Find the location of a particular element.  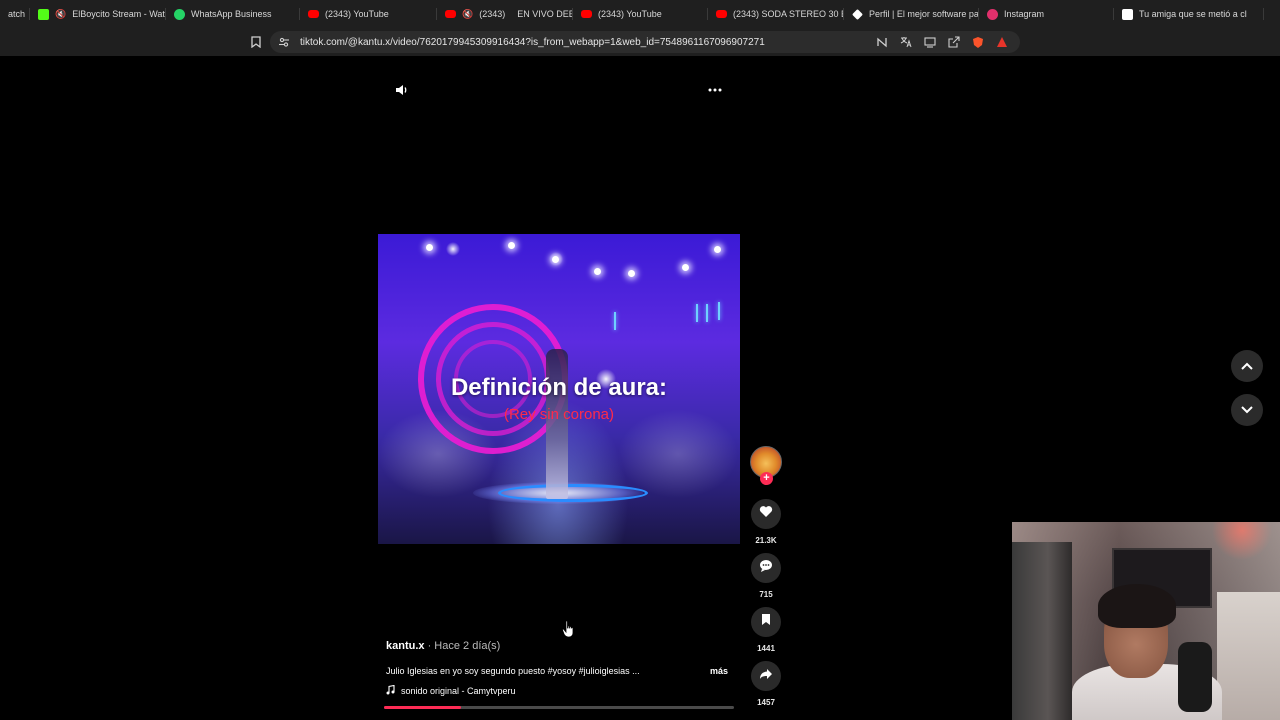

browser-tab: Perfil | El mejor software pa is located at coordinates (911, 14).